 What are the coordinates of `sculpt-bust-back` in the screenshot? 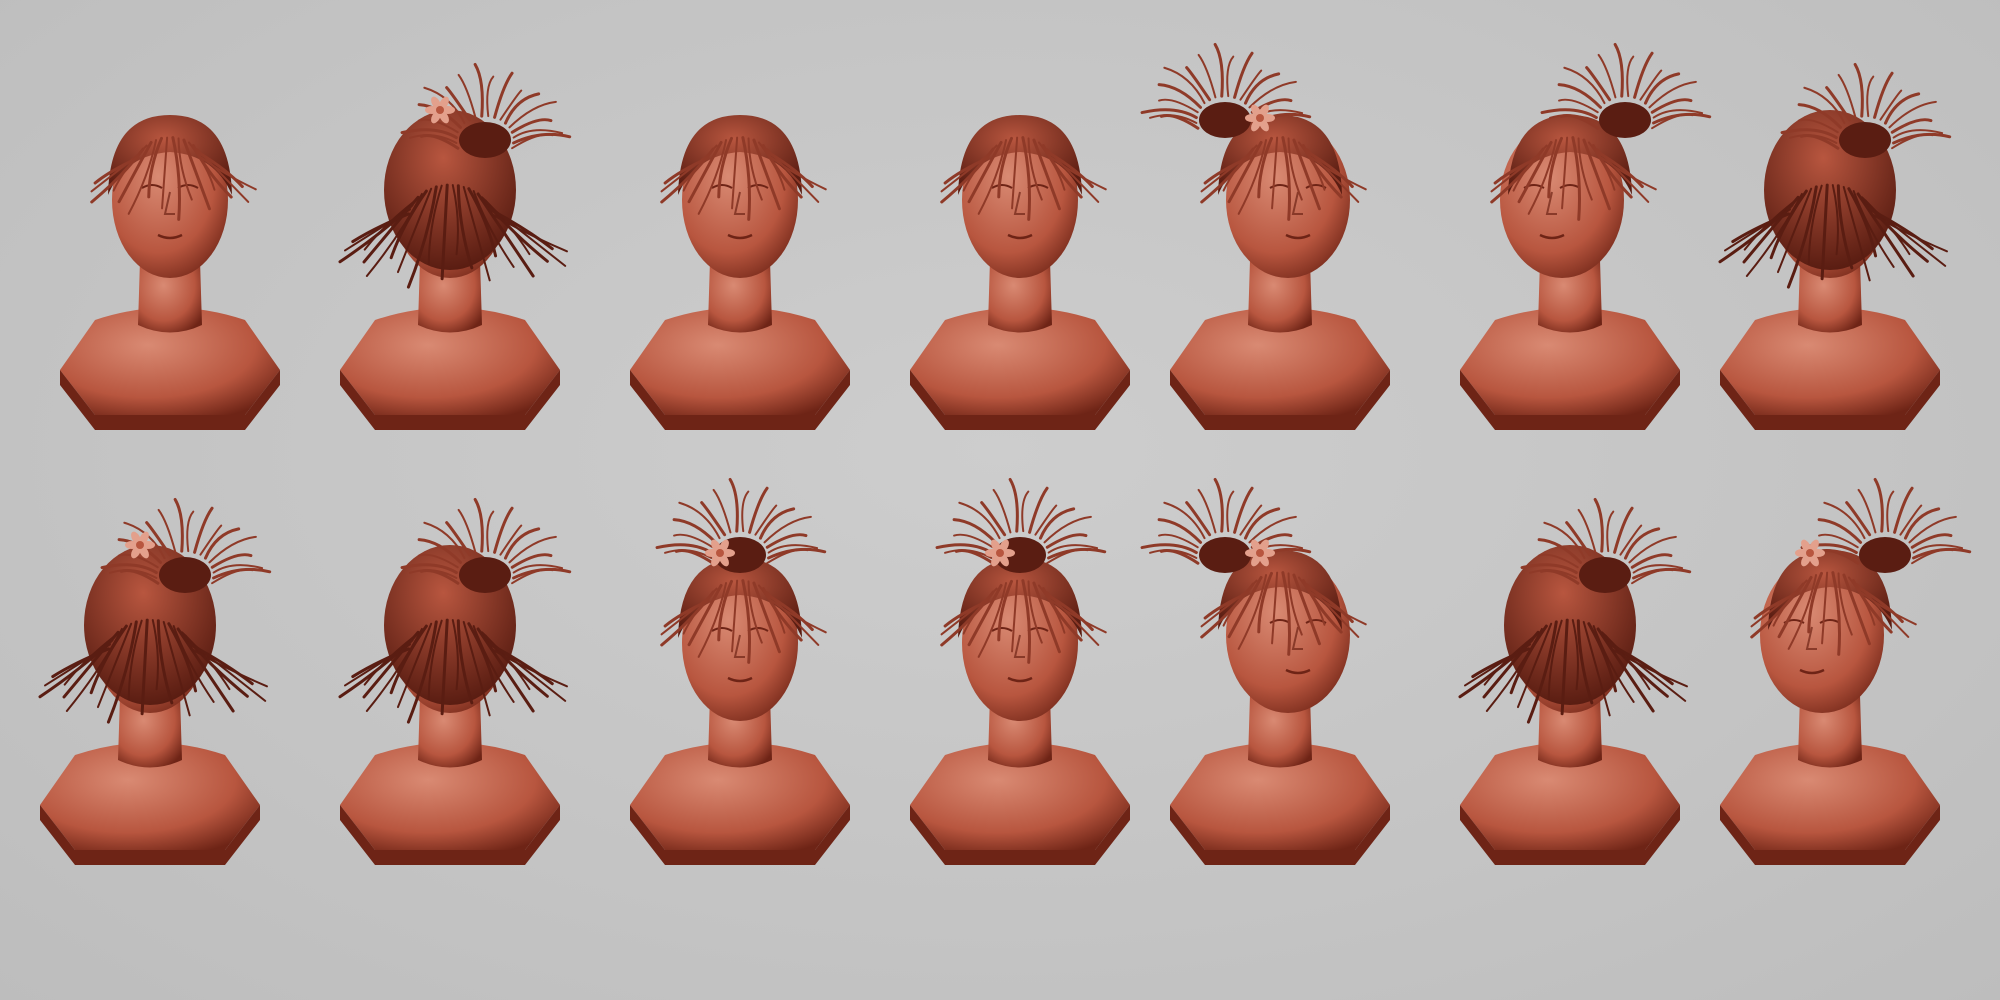 It's located at (450, 691).